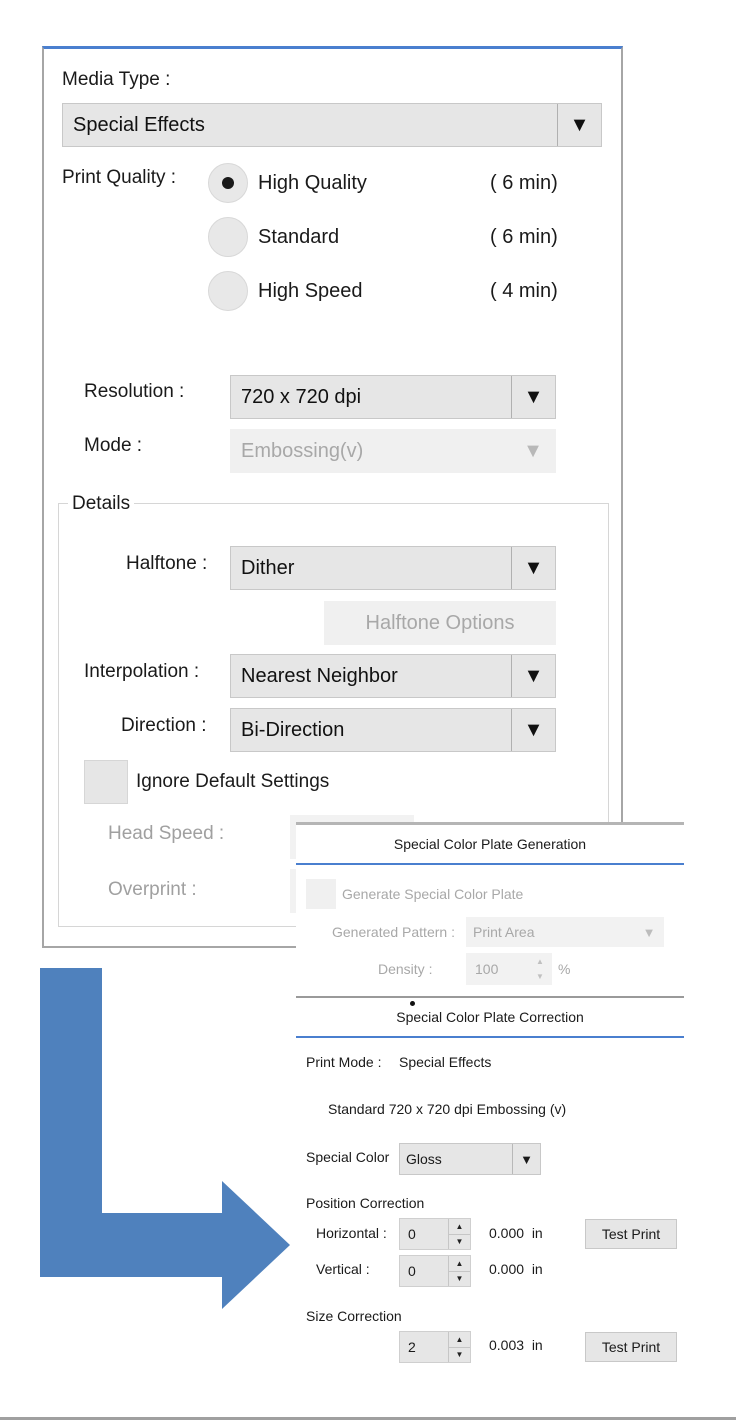  Describe the element at coordinates (101, 504) in the screenshot. I see `details-legend: Details` at that location.